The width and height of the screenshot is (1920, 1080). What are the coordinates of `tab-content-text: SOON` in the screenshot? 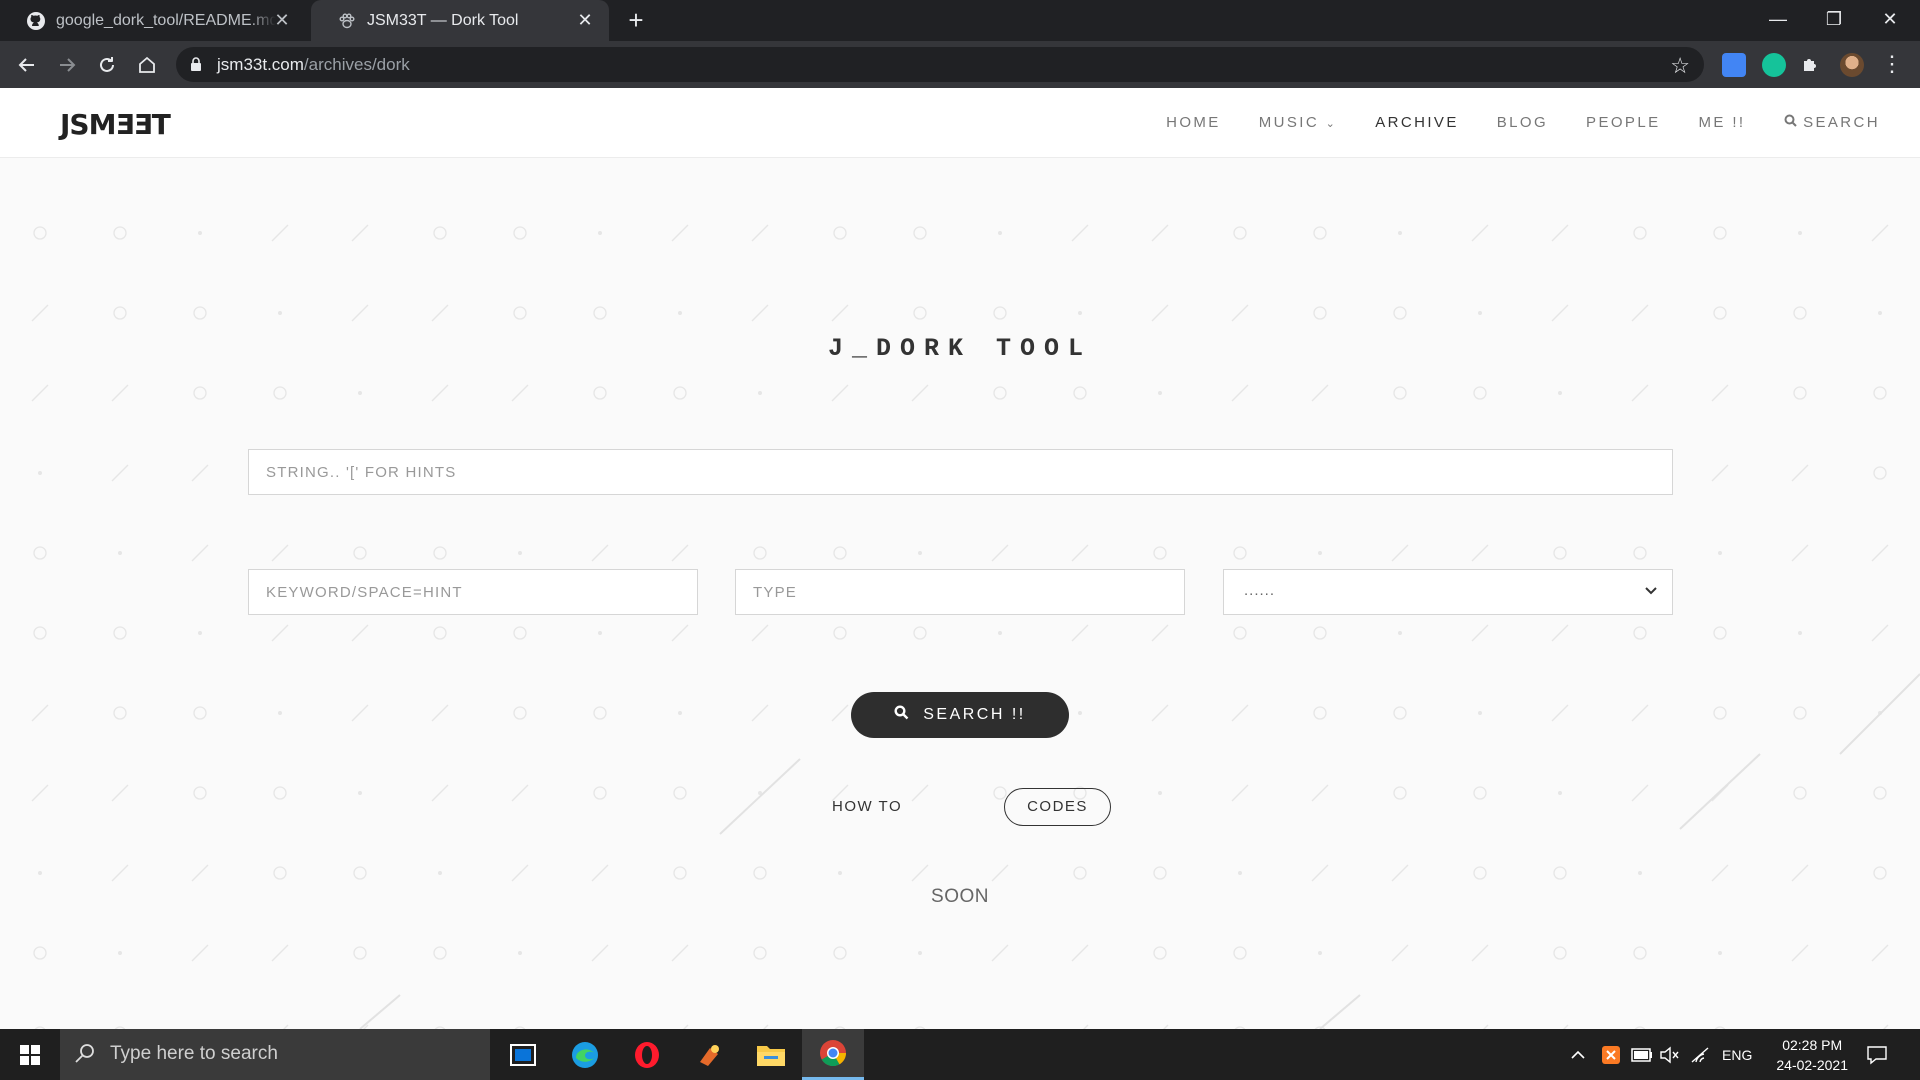 It's located at (960, 896).